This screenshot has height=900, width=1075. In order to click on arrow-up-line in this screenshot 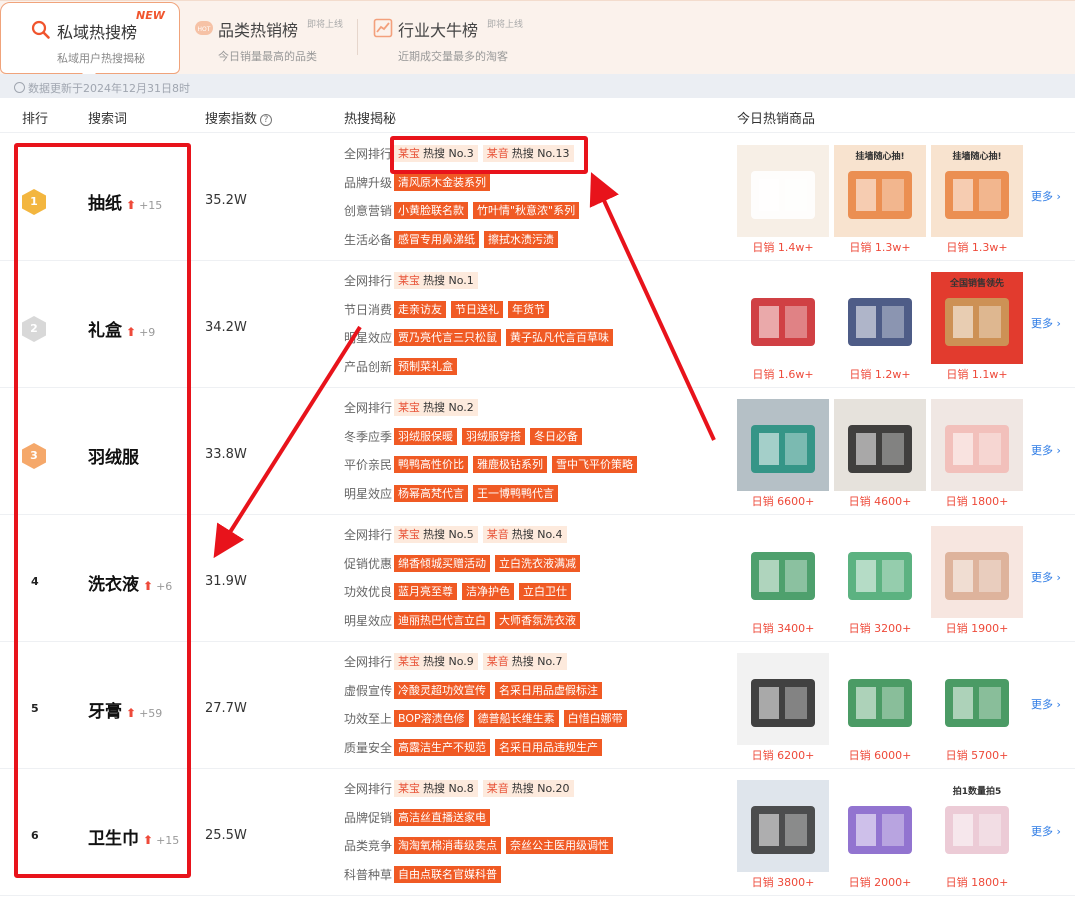, I will do `click(652, 306)`.